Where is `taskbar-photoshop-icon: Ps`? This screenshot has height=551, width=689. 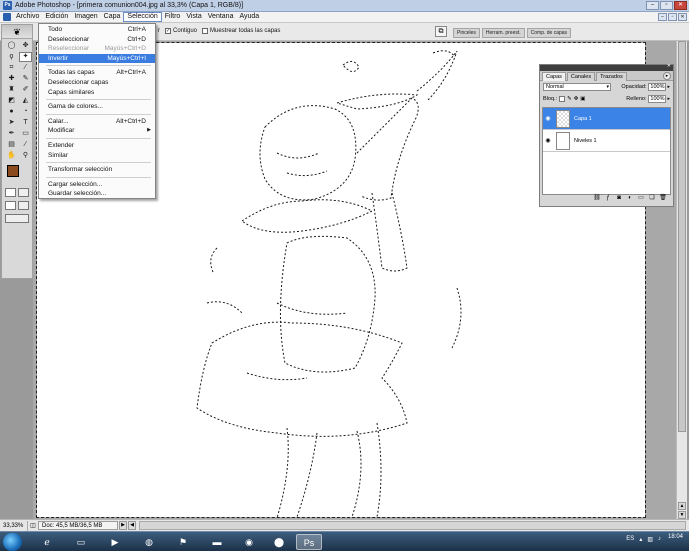 taskbar-photoshop-icon: Ps is located at coordinates (309, 542).